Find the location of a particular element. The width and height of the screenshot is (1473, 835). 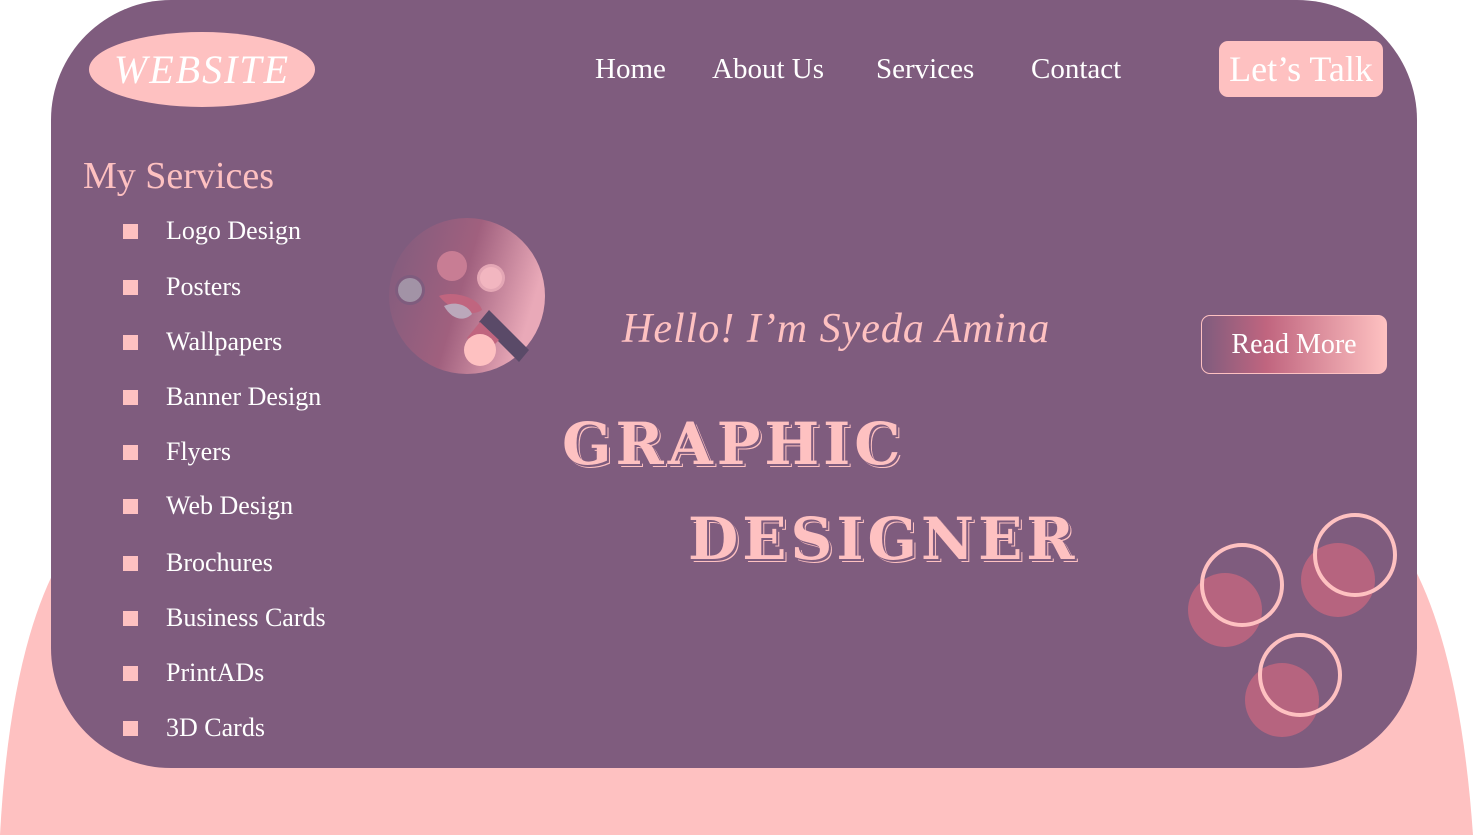

service-item: Banner Design is located at coordinates (222, 397).